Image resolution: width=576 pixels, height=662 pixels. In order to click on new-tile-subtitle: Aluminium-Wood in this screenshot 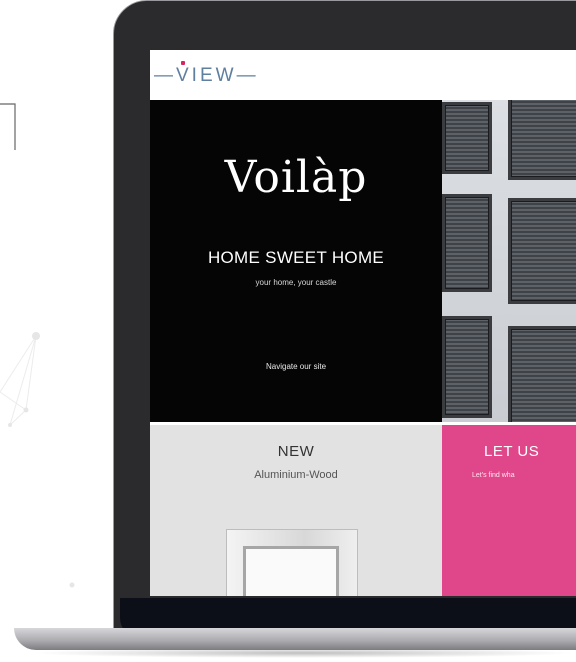, I will do `click(296, 475)`.